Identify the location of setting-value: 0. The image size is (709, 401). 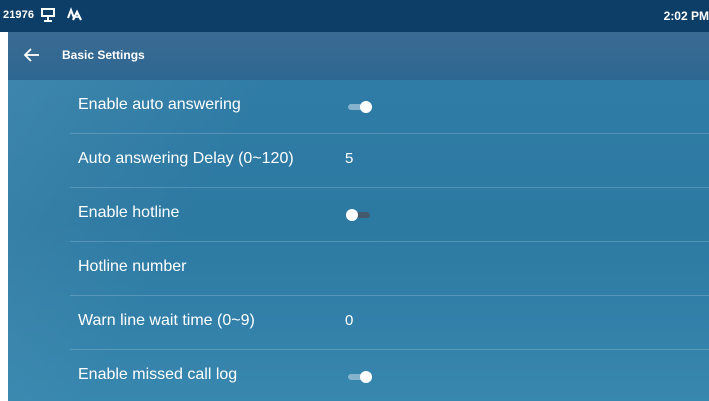
(349, 320).